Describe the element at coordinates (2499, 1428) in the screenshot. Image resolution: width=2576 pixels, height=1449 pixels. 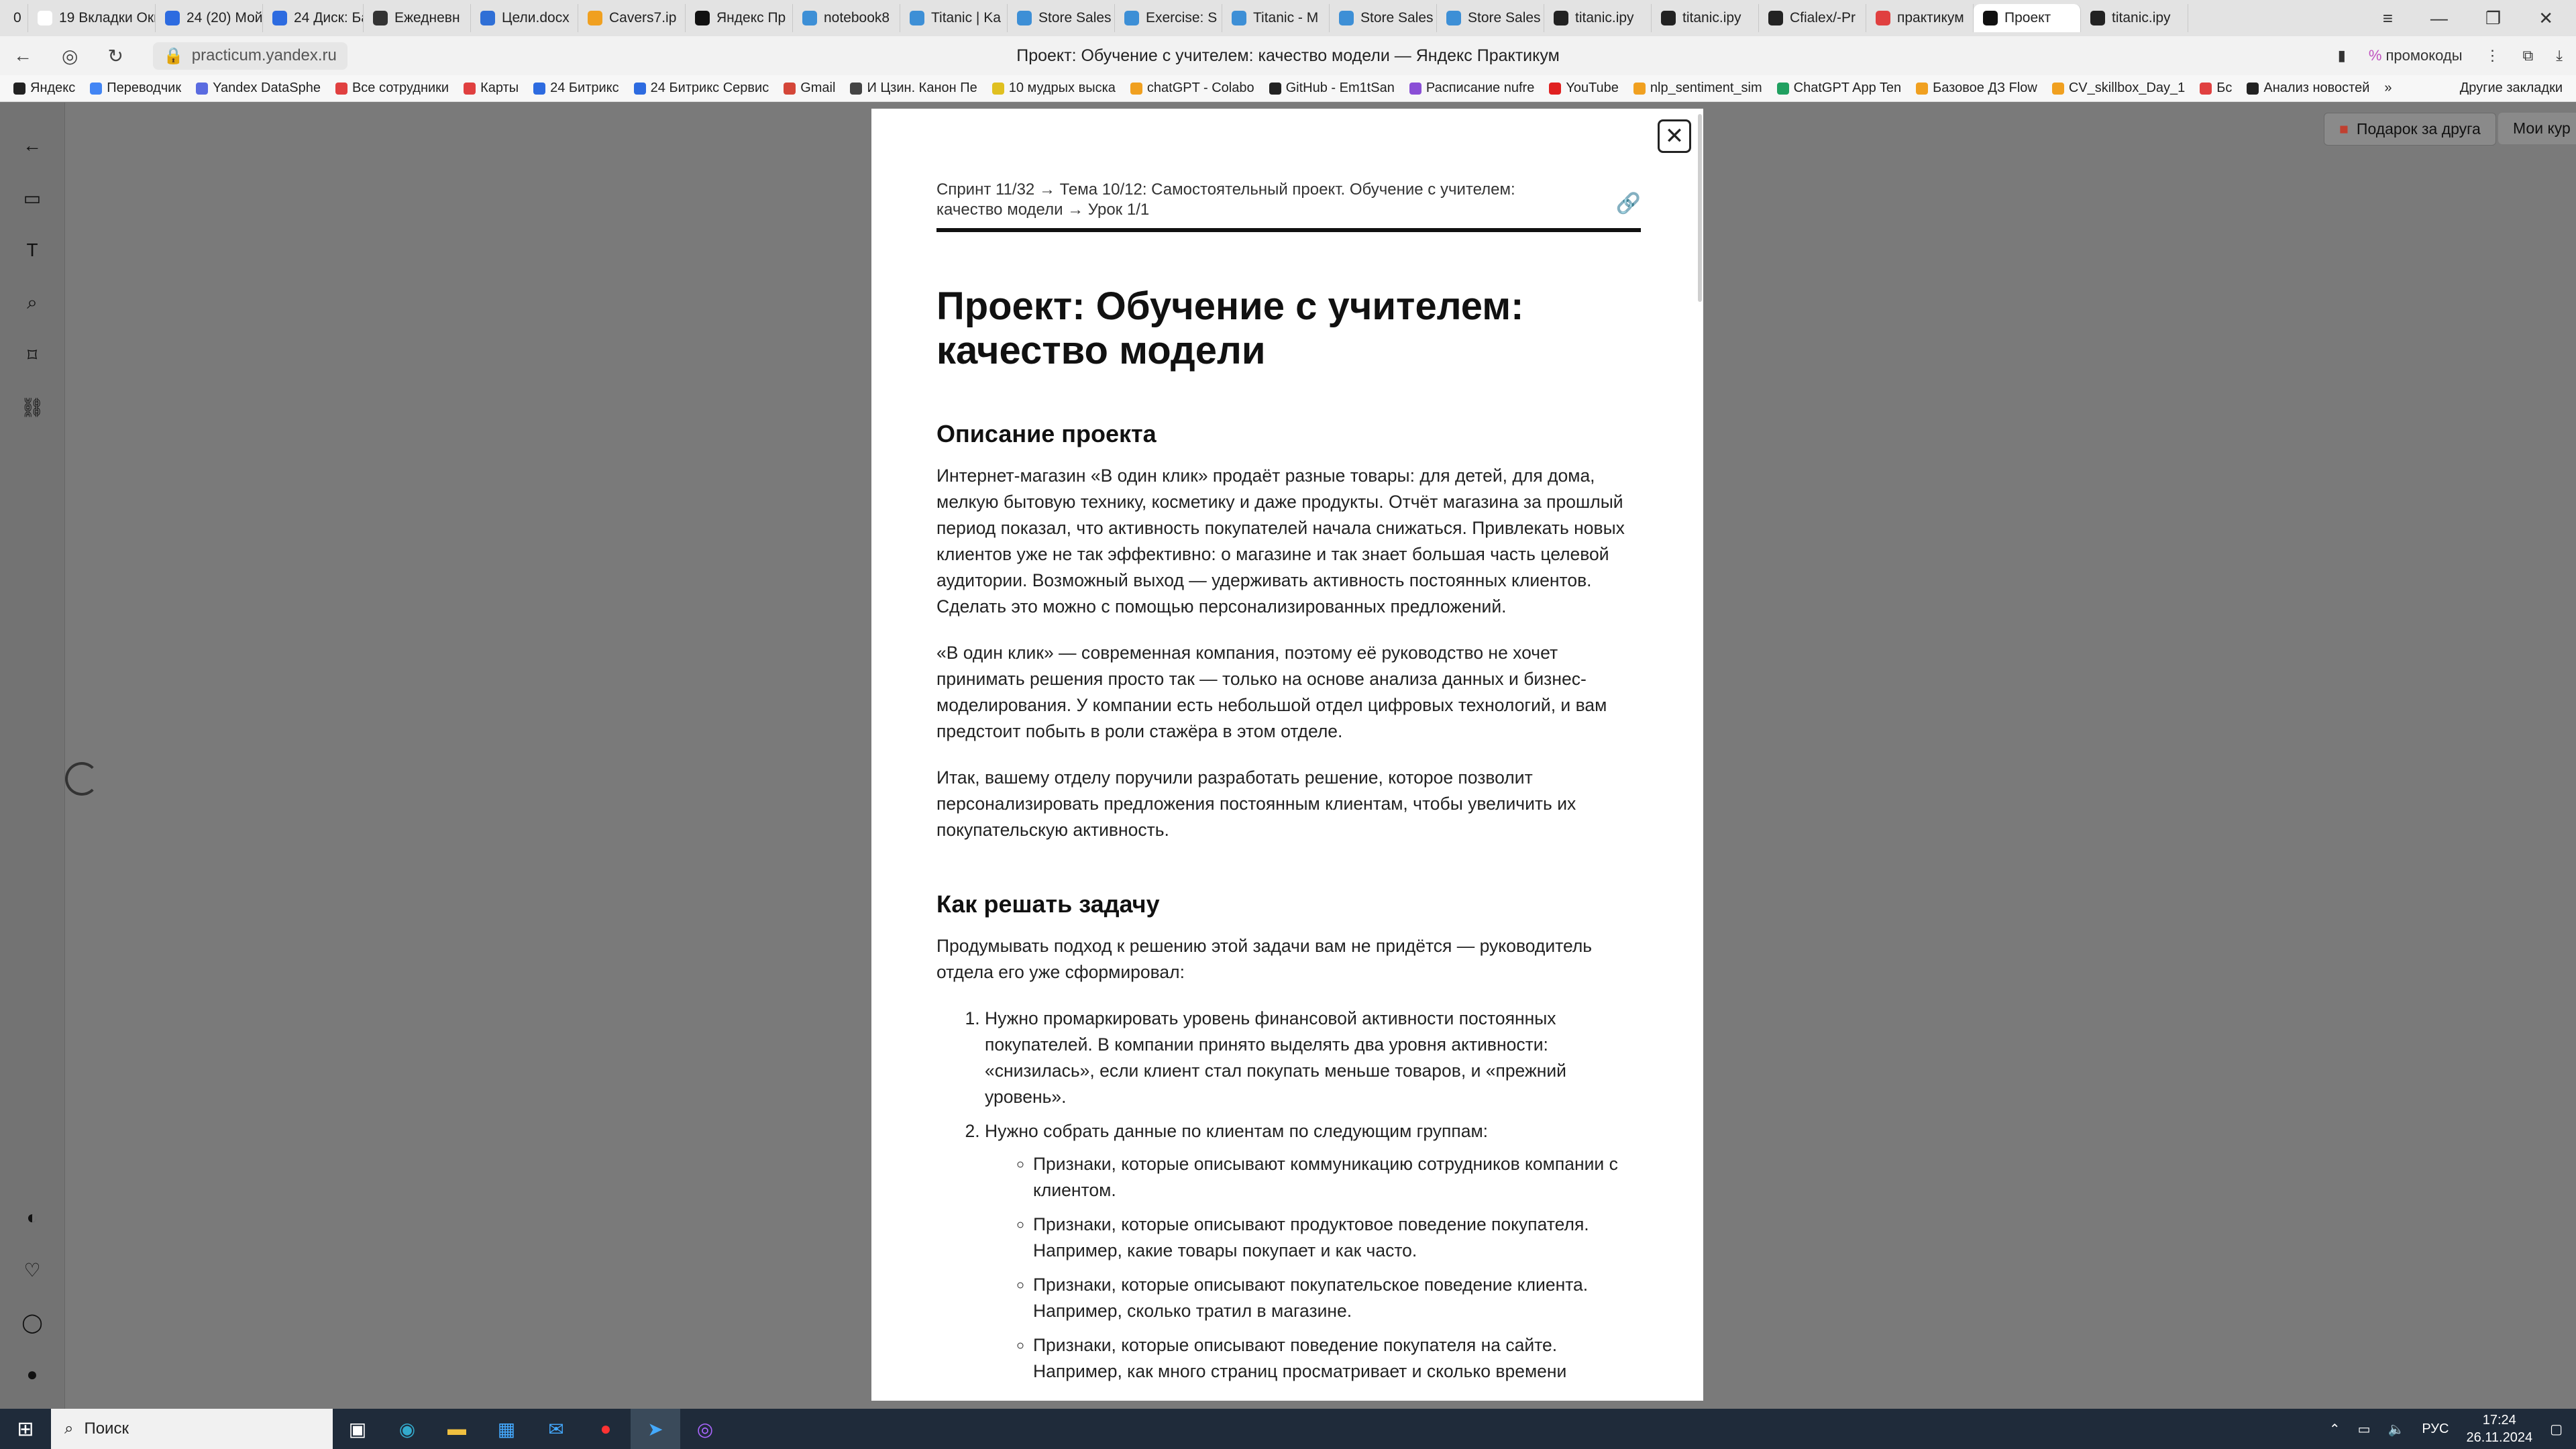
I see `clock: 17:24 26.11.2024` at that location.